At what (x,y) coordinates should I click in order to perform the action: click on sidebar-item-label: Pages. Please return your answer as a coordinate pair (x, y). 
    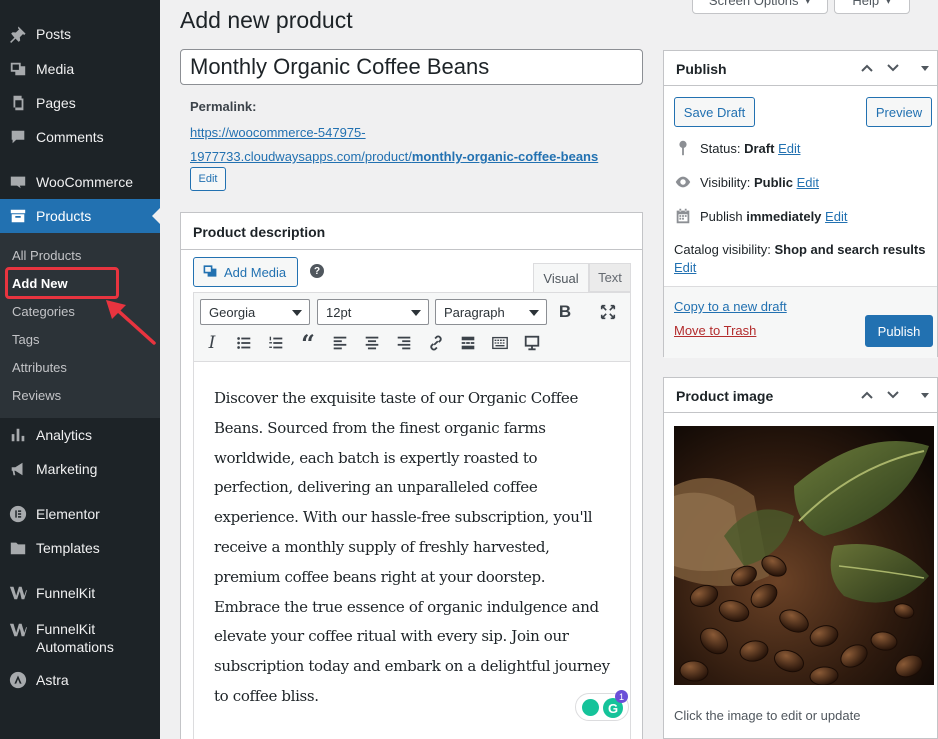
    Looking at the image, I should click on (56, 103).